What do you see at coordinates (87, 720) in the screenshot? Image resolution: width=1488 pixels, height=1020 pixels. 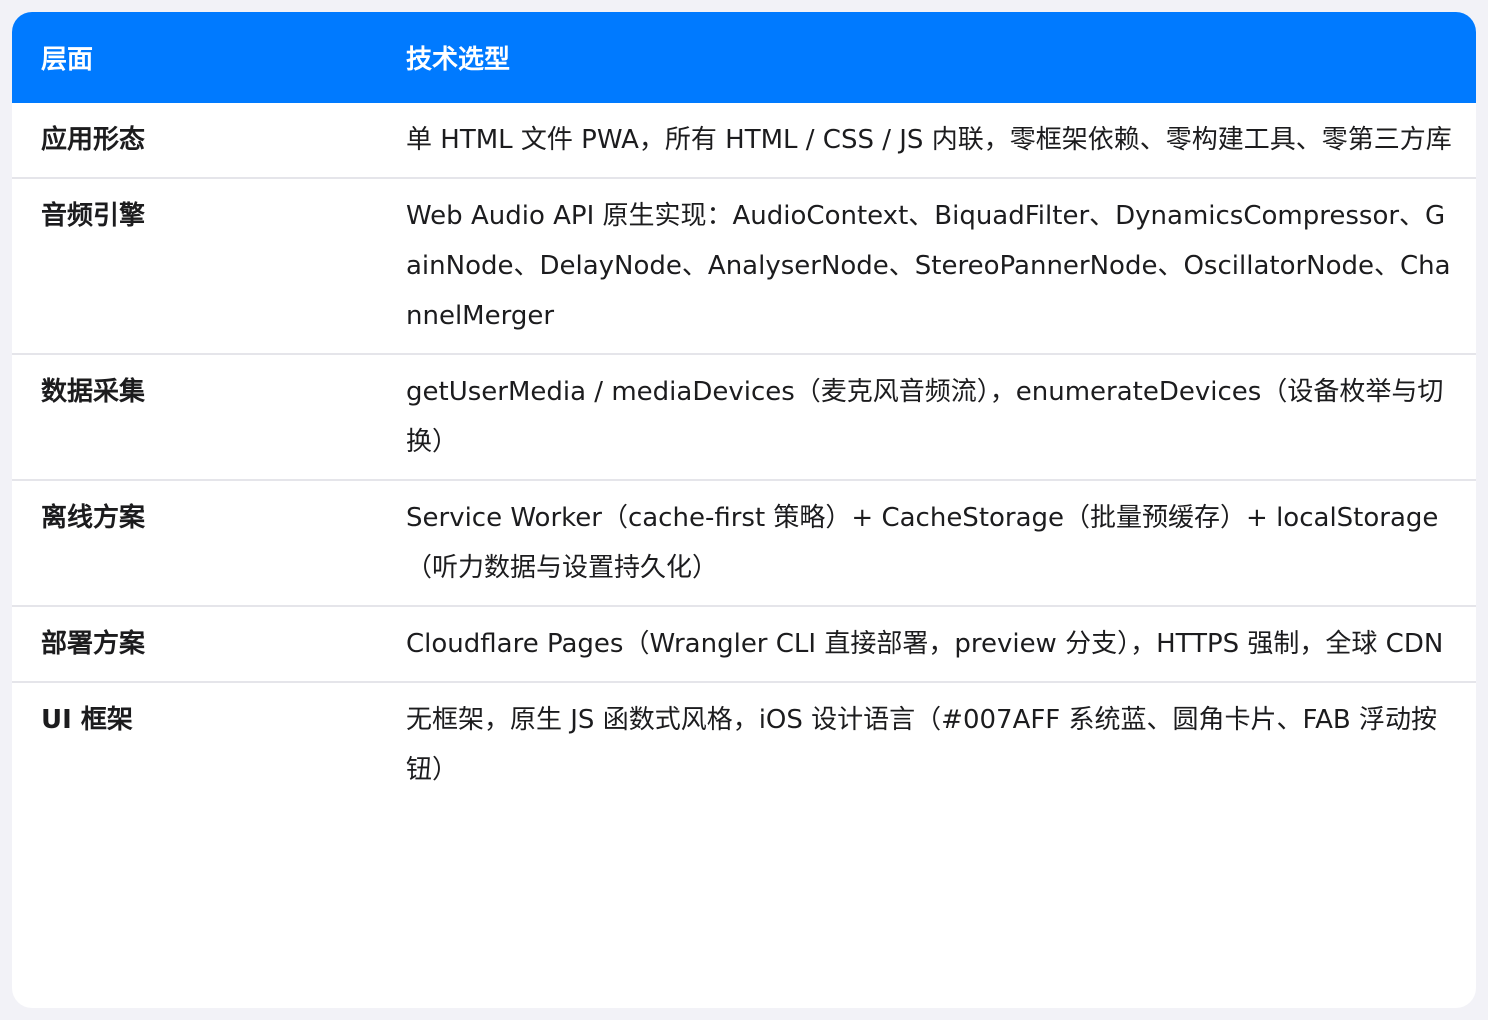 I see `row-layer: UI 框架` at bounding box center [87, 720].